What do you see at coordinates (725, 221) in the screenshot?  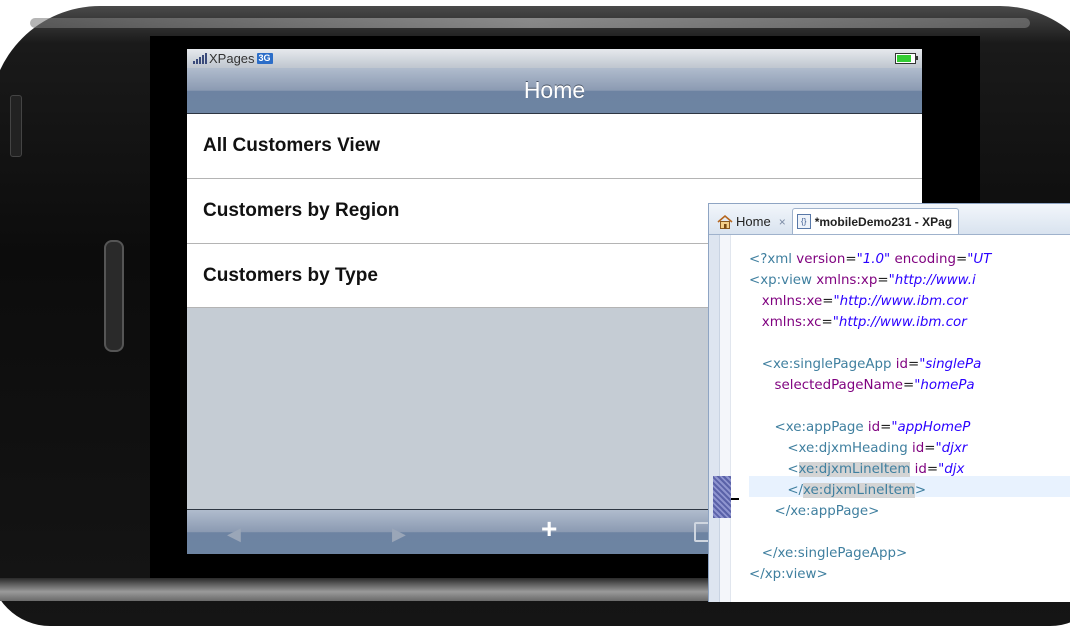 I see `home-icon` at bounding box center [725, 221].